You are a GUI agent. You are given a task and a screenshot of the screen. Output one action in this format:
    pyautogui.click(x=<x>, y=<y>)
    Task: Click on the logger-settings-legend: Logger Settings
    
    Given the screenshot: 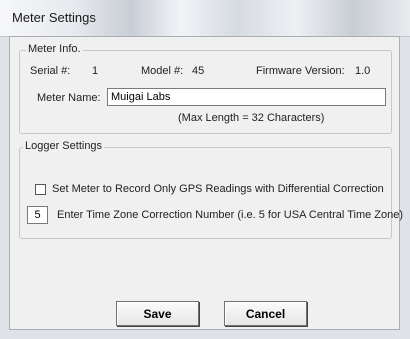 What is the action you would take?
    pyautogui.click(x=64, y=146)
    